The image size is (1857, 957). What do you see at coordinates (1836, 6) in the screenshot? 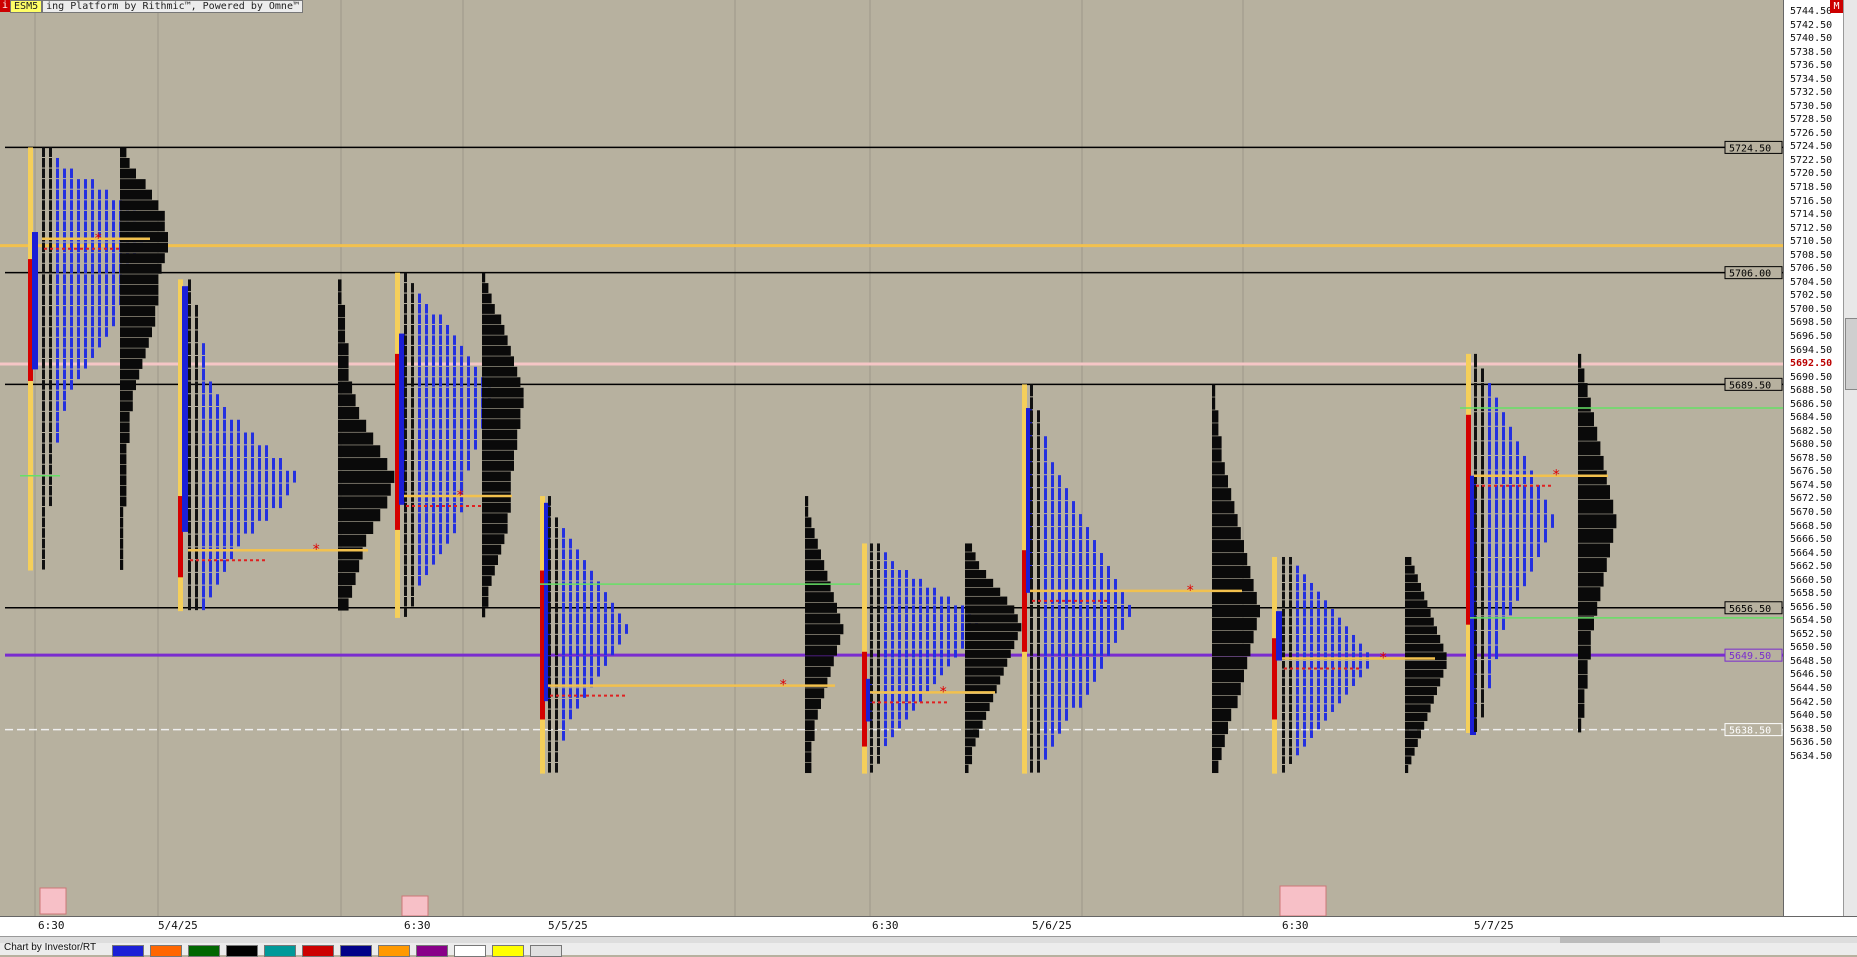
I see `menu-icon: M` at bounding box center [1836, 6].